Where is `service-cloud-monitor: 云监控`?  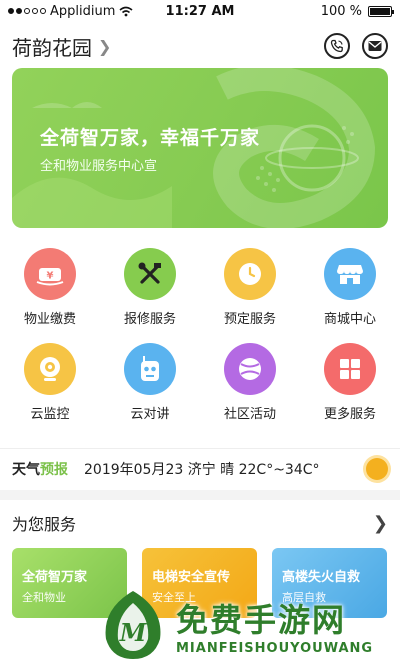
service-cloud-monitor: 云监控 is located at coordinates (50, 382).